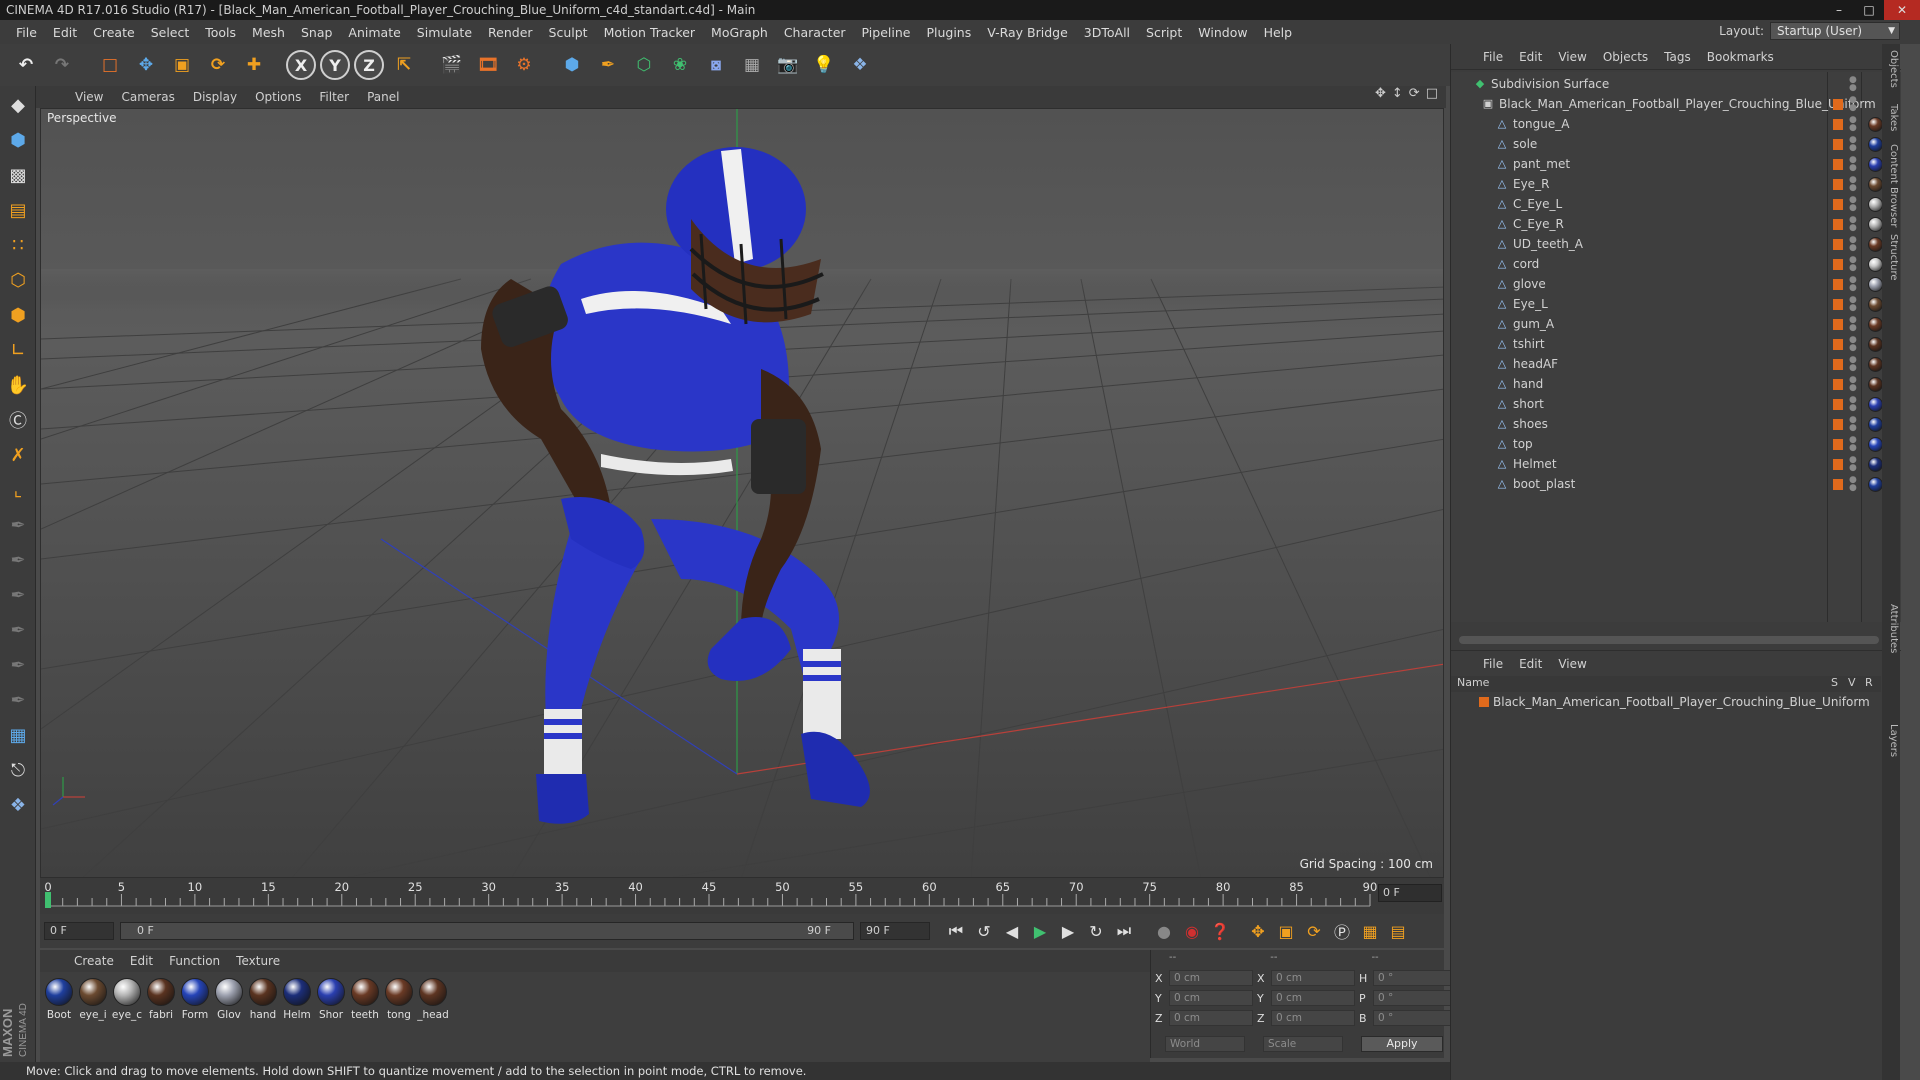 This screenshot has height=1080, width=1920. Describe the element at coordinates (18, 385) in the screenshot. I see `tweak-mode-icon: ✋` at that location.